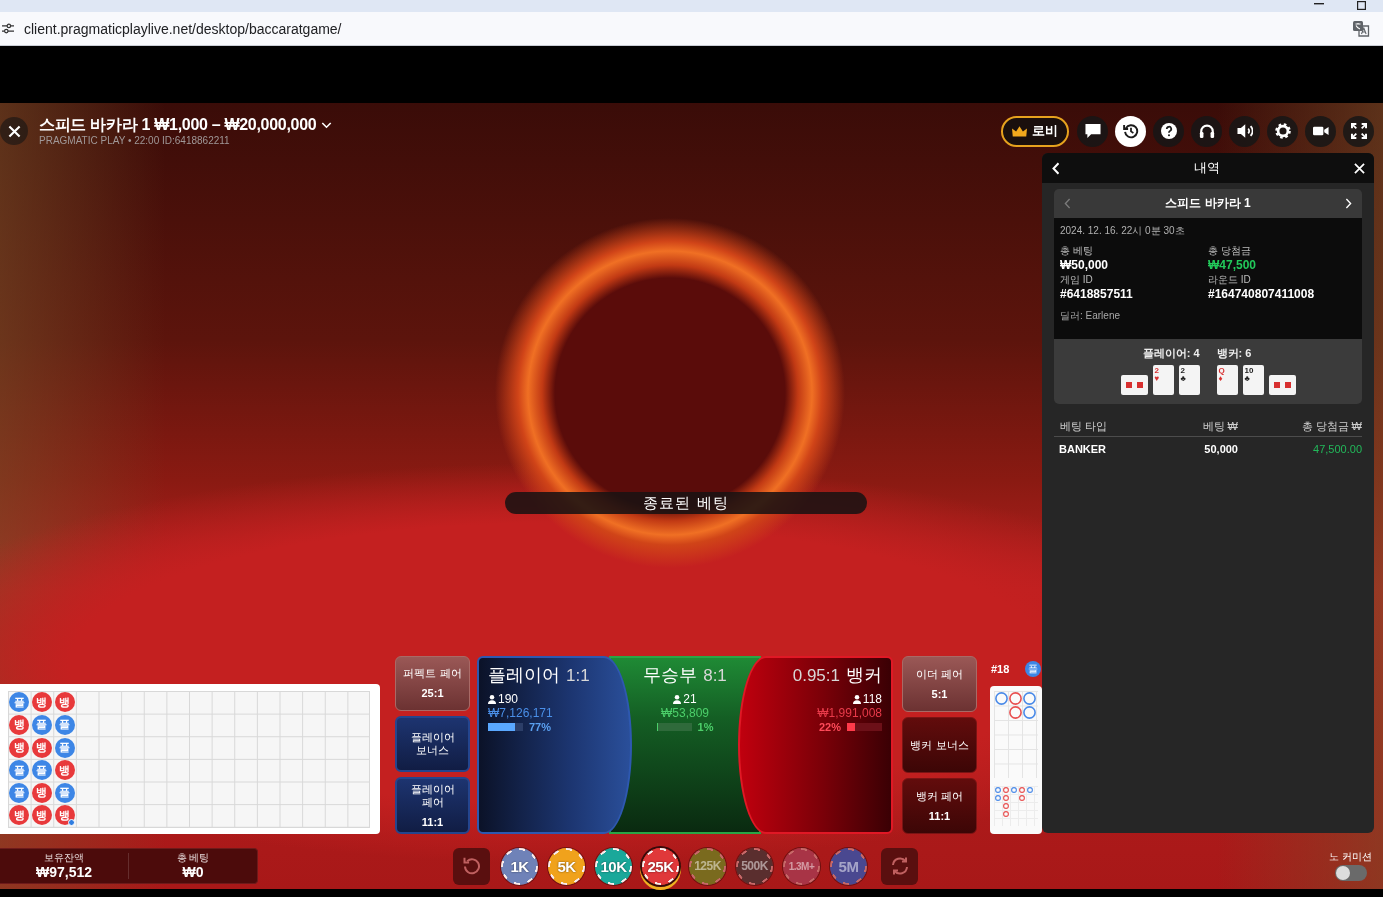 This screenshot has width=1383, height=897. I want to click on share-percent: 1%, so click(705, 727).